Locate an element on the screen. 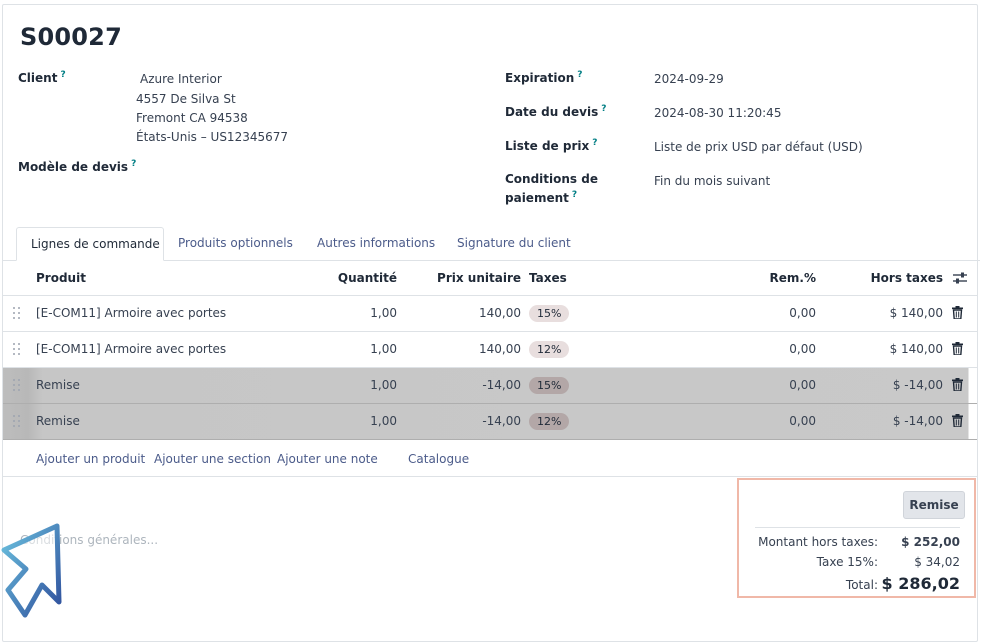 This screenshot has width=984, height=644. column-quantity: Quantité is located at coordinates (367, 278).